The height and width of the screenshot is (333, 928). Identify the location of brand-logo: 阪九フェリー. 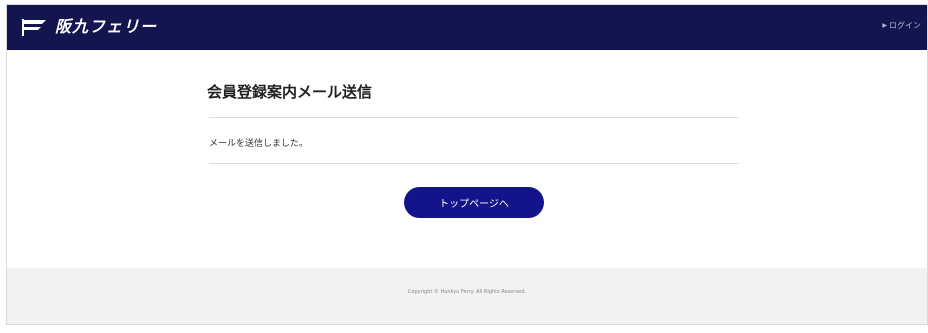
(89, 27).